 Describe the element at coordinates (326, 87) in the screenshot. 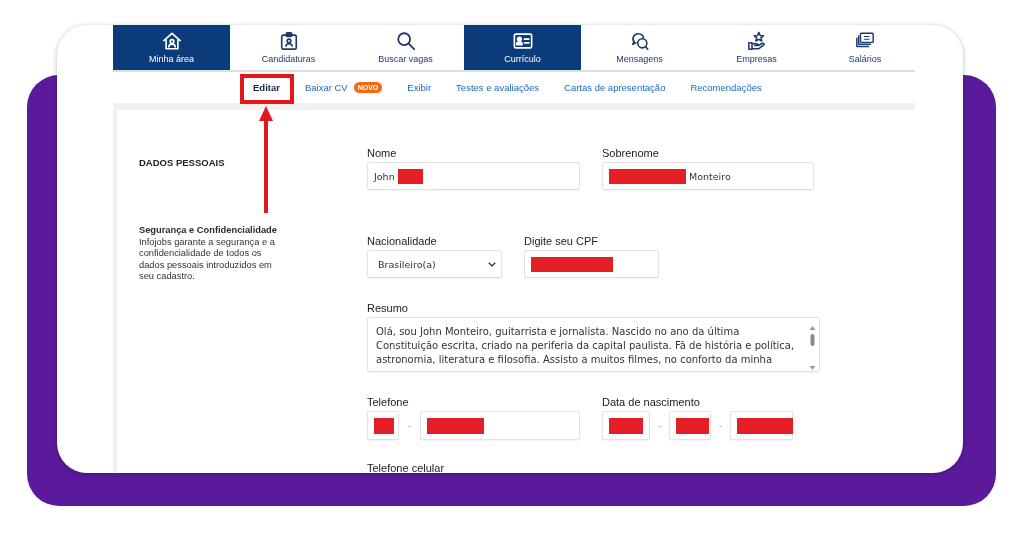

I see `subnav-tab: Baixar CV` at that location.